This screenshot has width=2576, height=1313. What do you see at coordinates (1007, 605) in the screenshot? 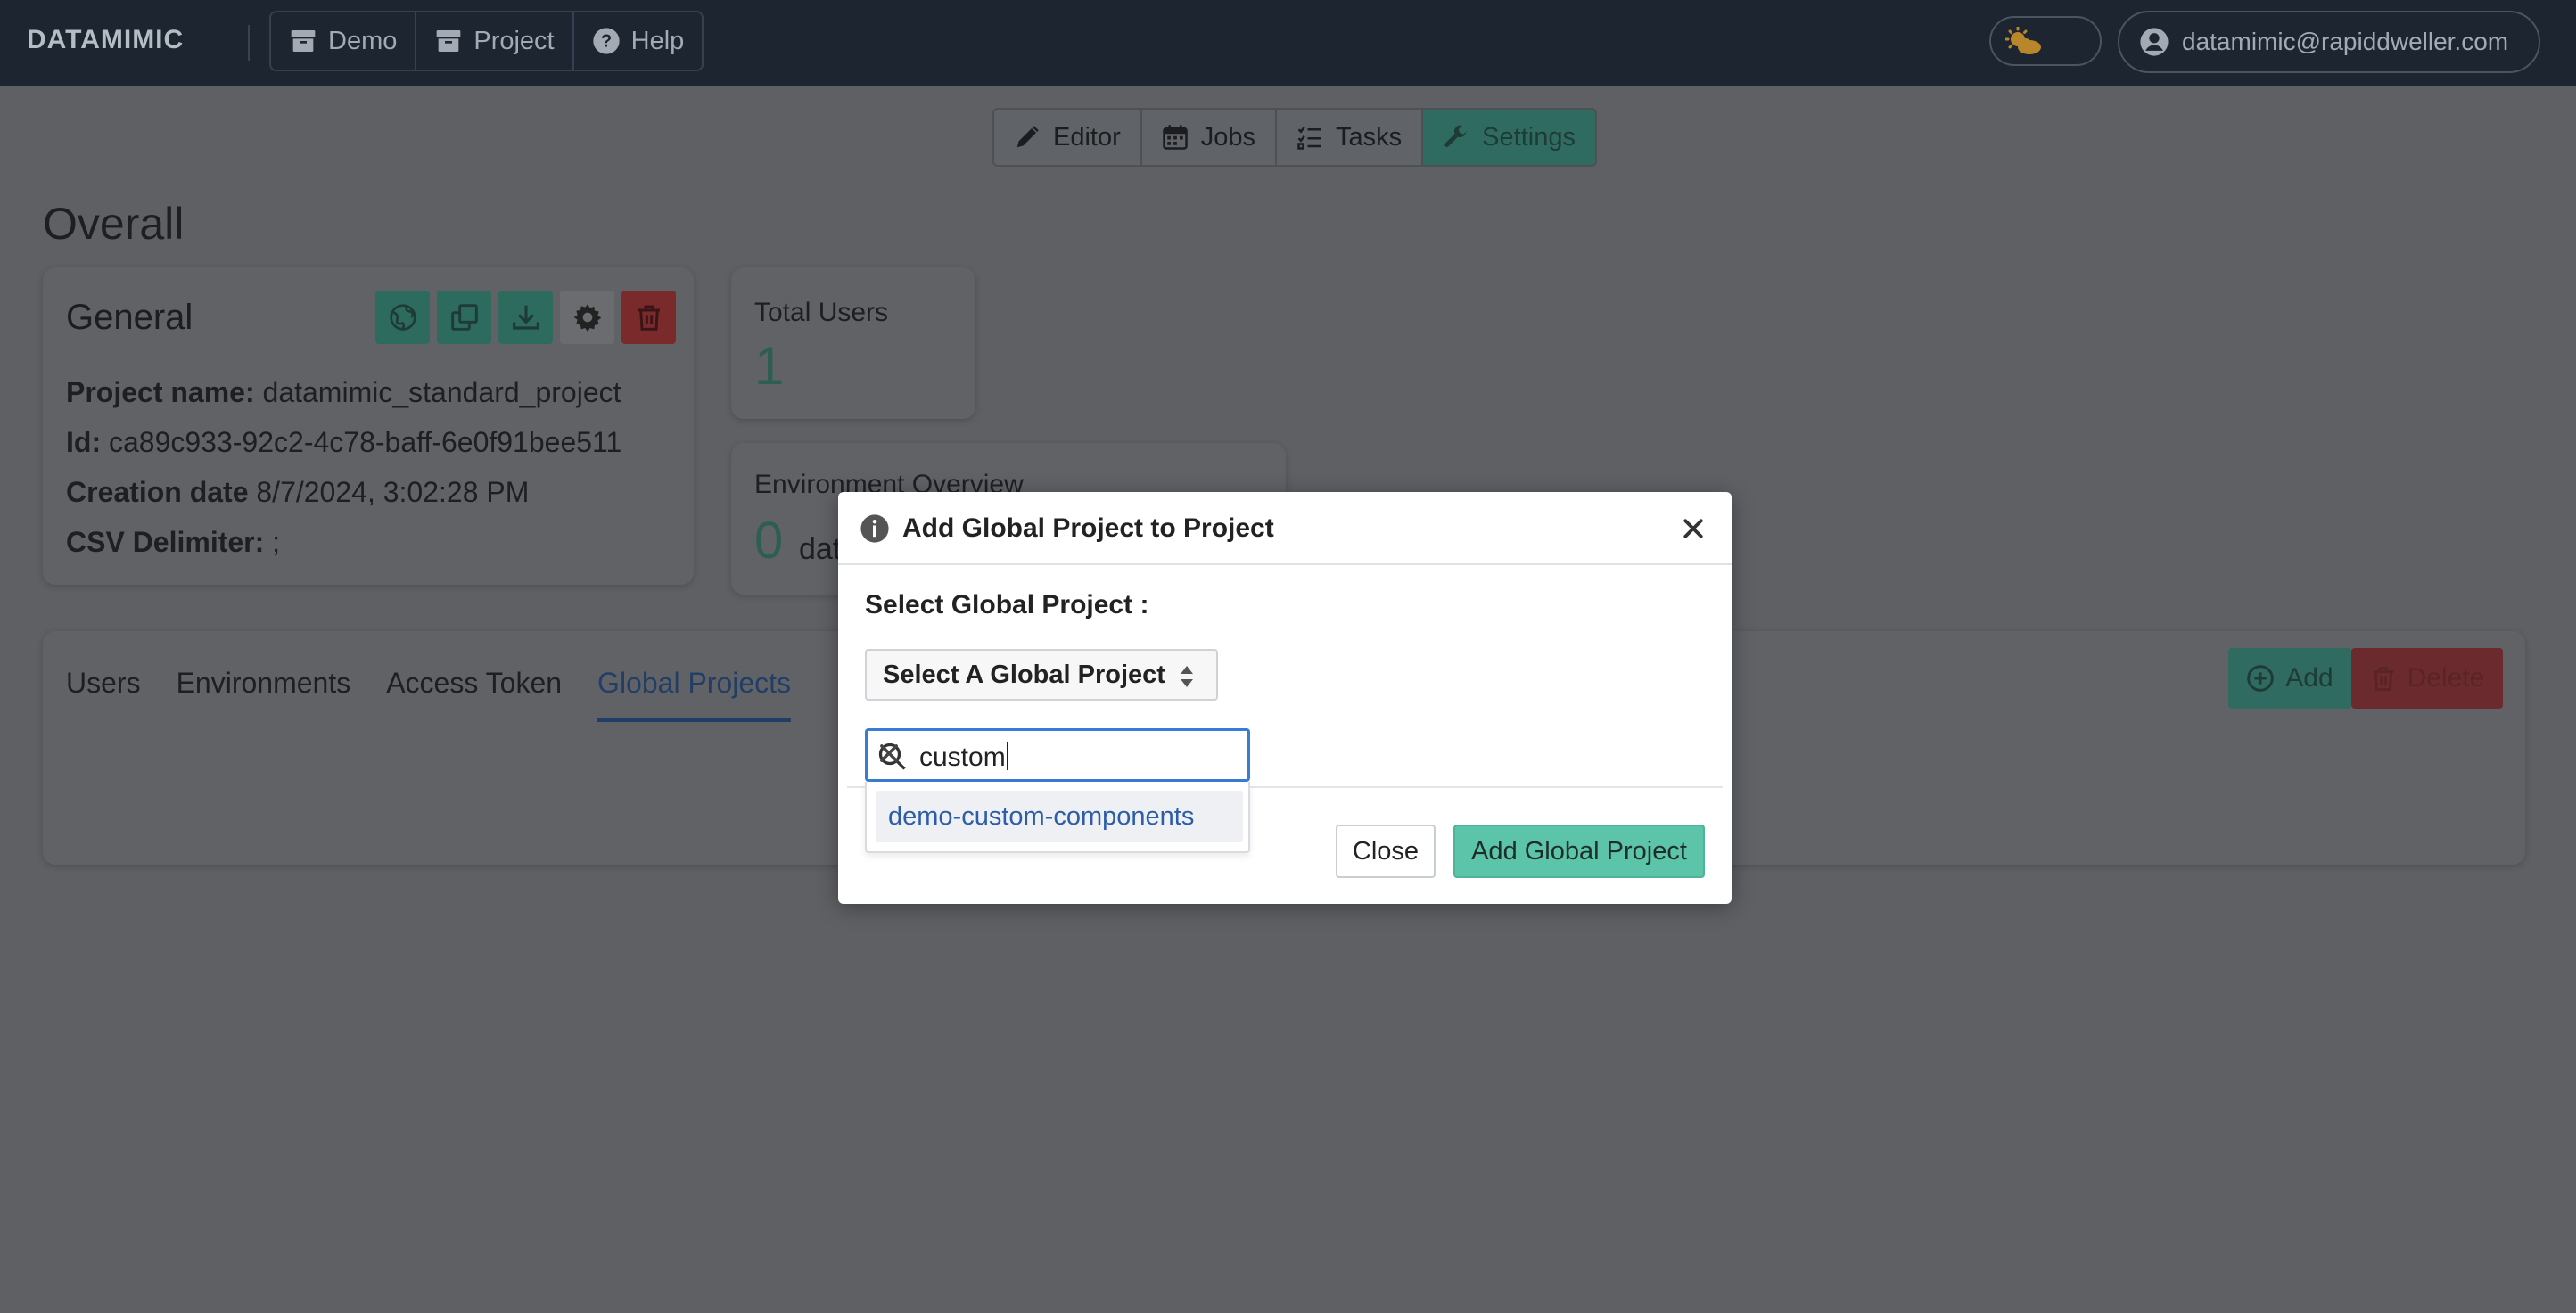
I see `select-global-project-label: Select Global Project :` at bounding box center [1007, 605].